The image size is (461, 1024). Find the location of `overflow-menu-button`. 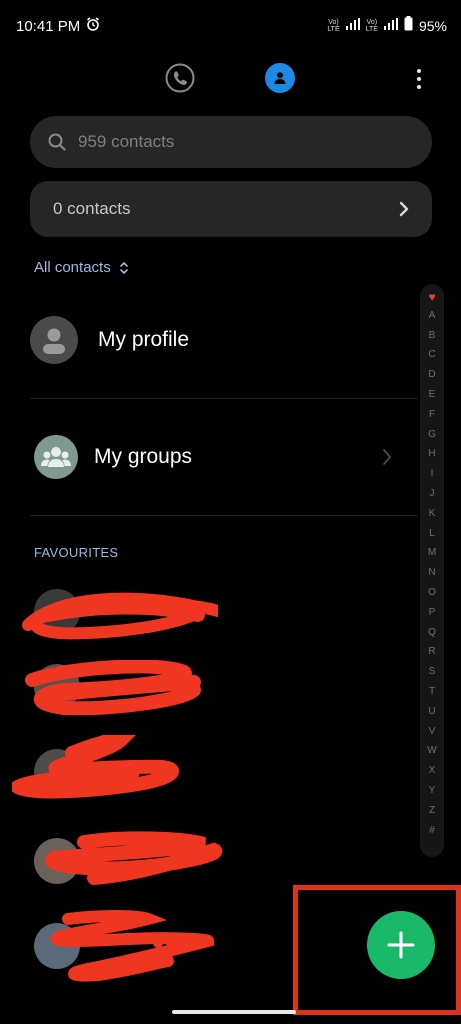

overflow-menu-button is located at coordinates (419, 79).